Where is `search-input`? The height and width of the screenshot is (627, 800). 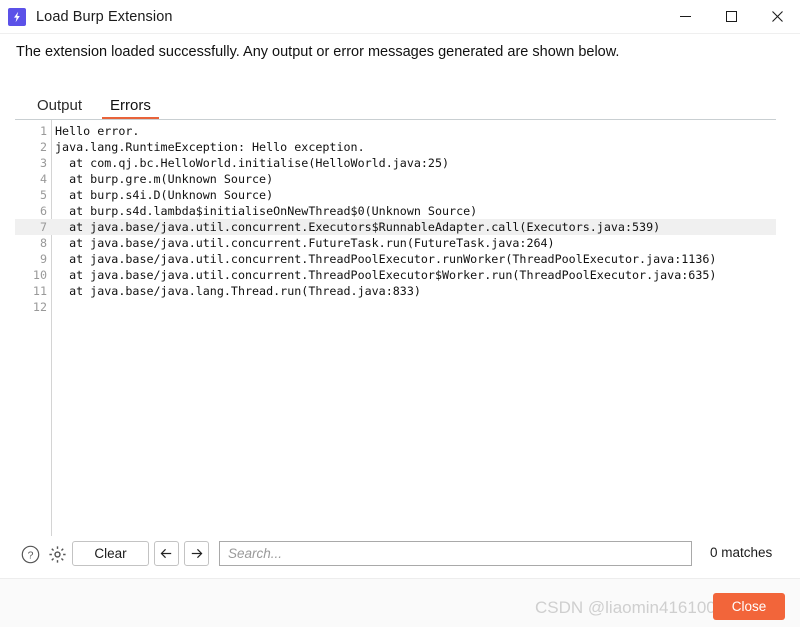 search-input is located at coordinates (455, 553).